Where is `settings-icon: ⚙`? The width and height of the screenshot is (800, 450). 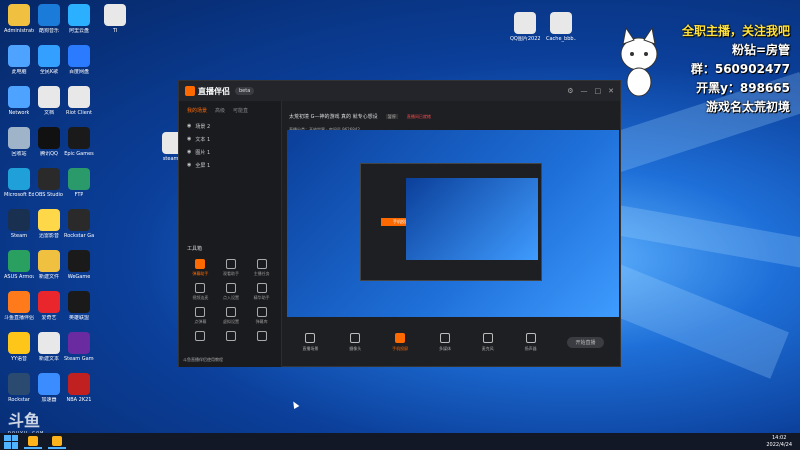 settings-icon: ⚙ is located at coordinates (570, 91).